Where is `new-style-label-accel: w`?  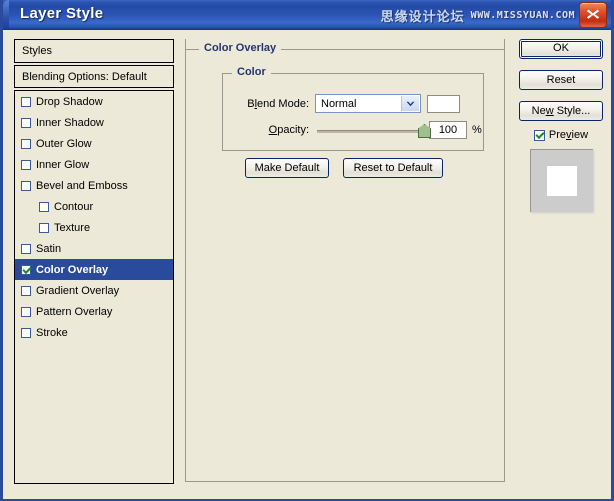 new-style-label-accel: w is located at coordinates (549, 111).